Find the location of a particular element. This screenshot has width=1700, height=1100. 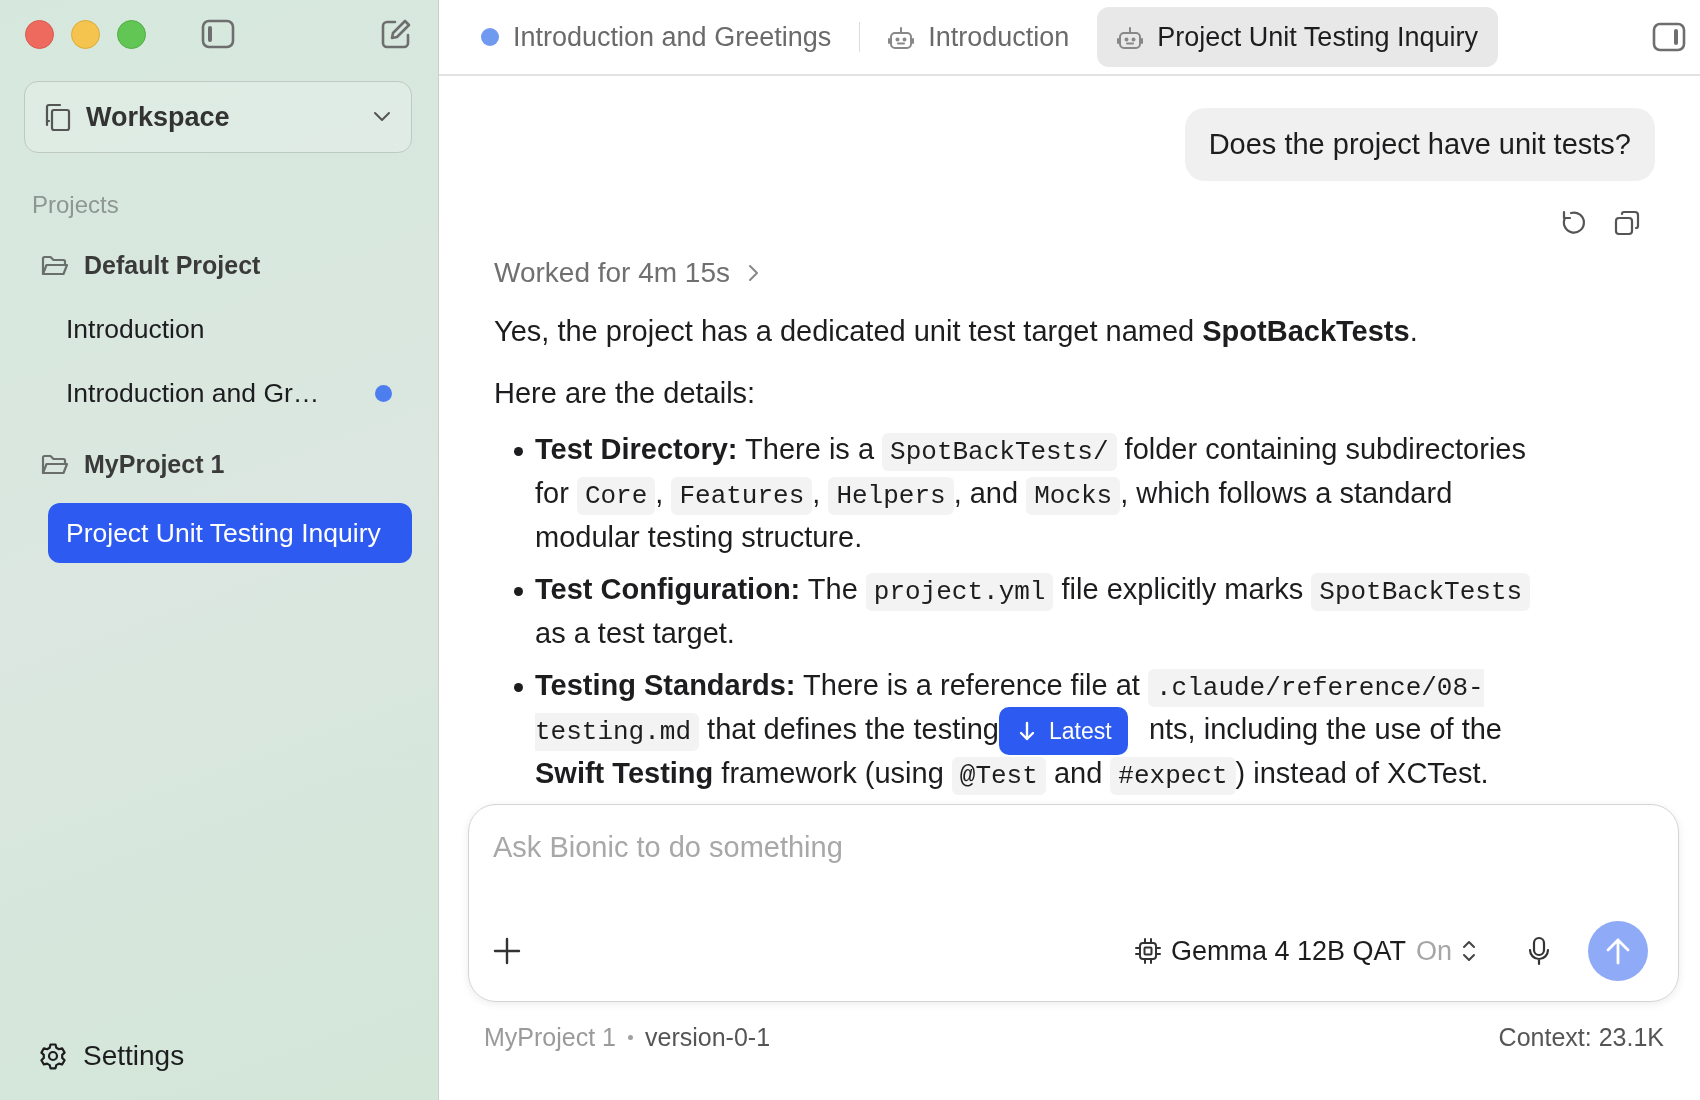

worked-for-toggle: Worked for 4m 15s is located at coordinates (612, 273).